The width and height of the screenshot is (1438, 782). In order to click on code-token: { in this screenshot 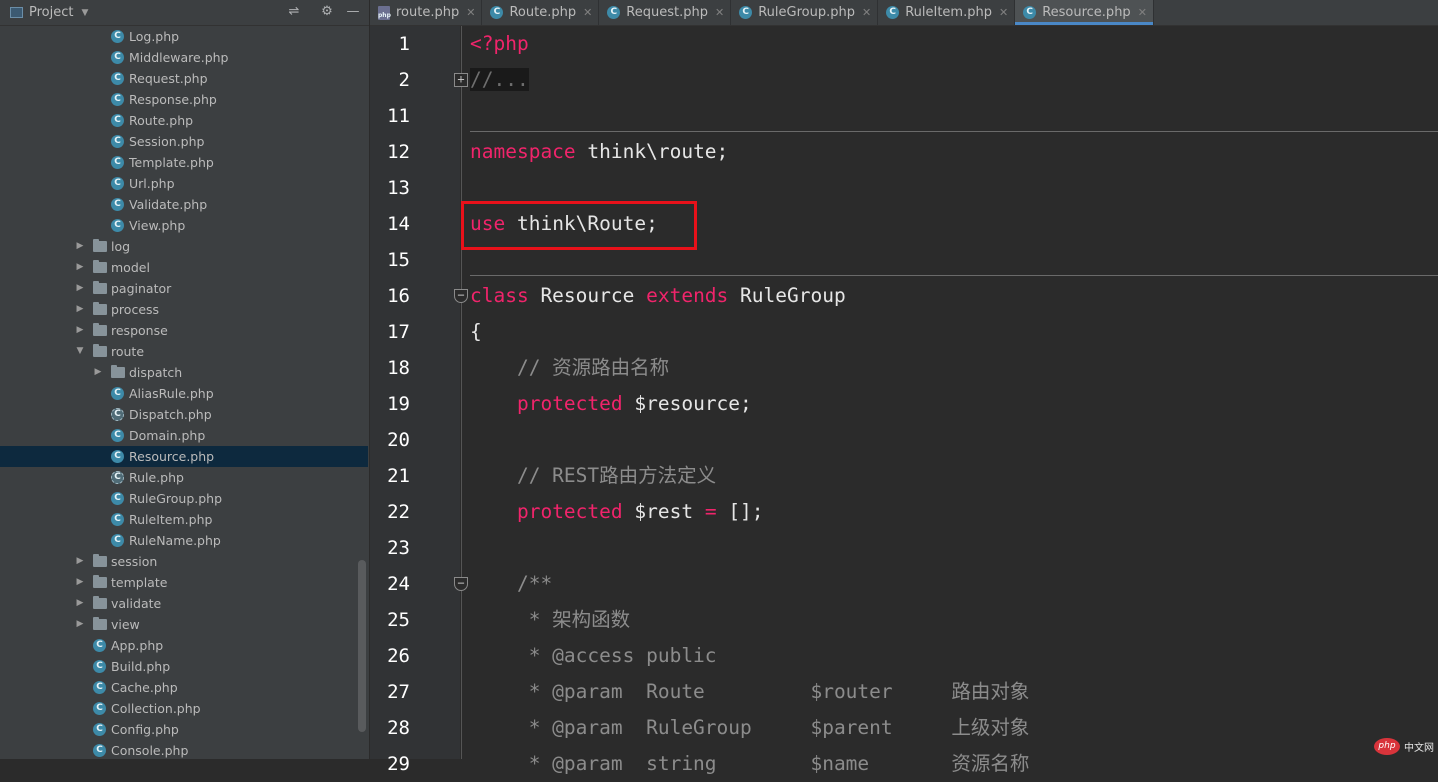, I will do `click(476, 331)`.